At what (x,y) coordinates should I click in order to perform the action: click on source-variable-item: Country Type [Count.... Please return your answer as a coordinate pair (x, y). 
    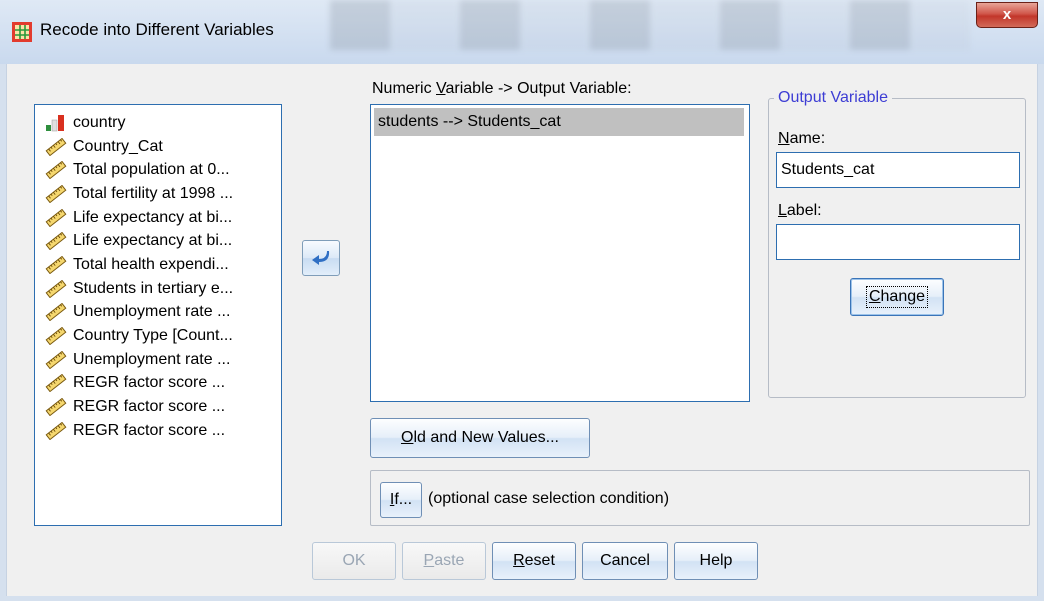
    Looking at the image, I should click on (158, 336).